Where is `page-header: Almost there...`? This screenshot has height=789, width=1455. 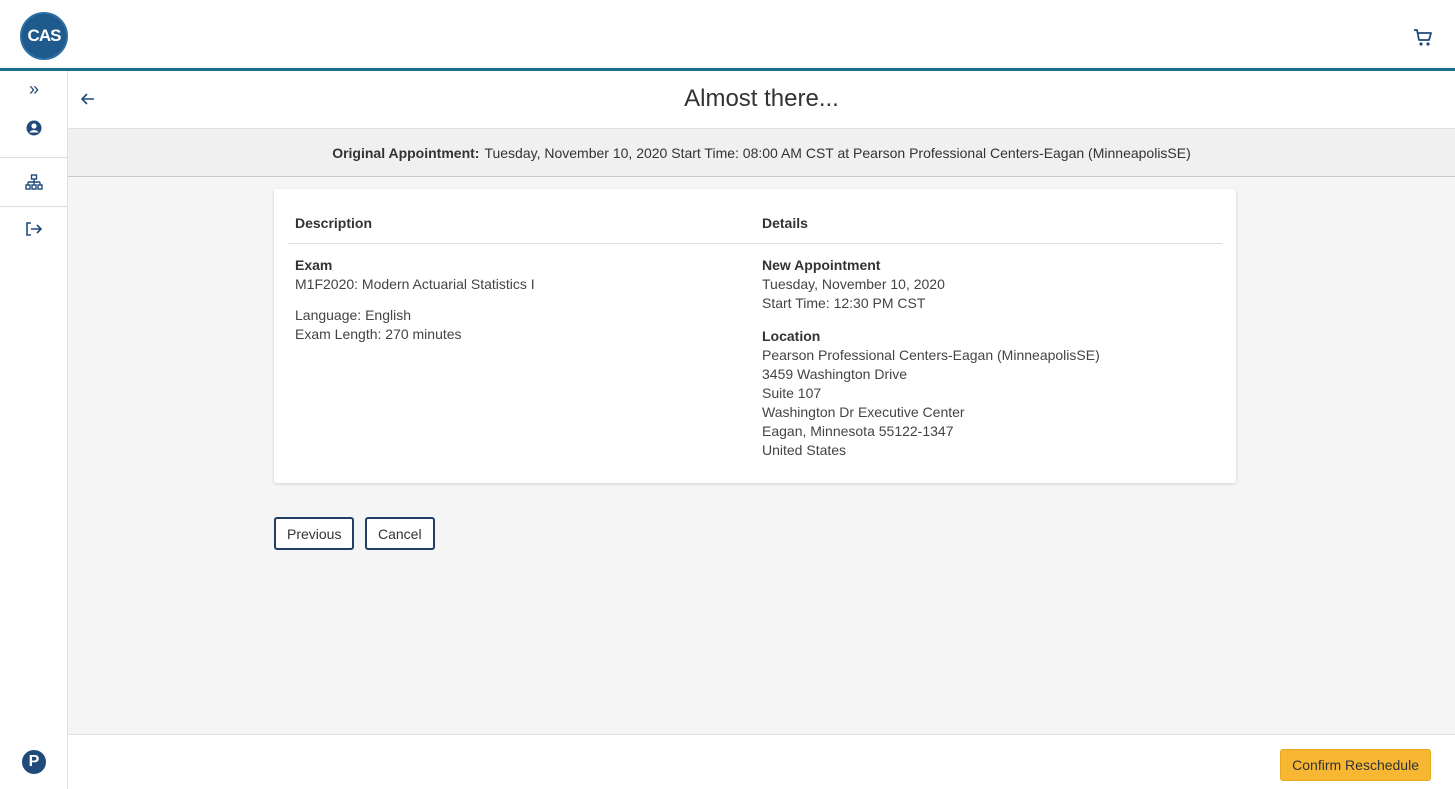
page-header: Almost there... is located at coordinates (761, 100).